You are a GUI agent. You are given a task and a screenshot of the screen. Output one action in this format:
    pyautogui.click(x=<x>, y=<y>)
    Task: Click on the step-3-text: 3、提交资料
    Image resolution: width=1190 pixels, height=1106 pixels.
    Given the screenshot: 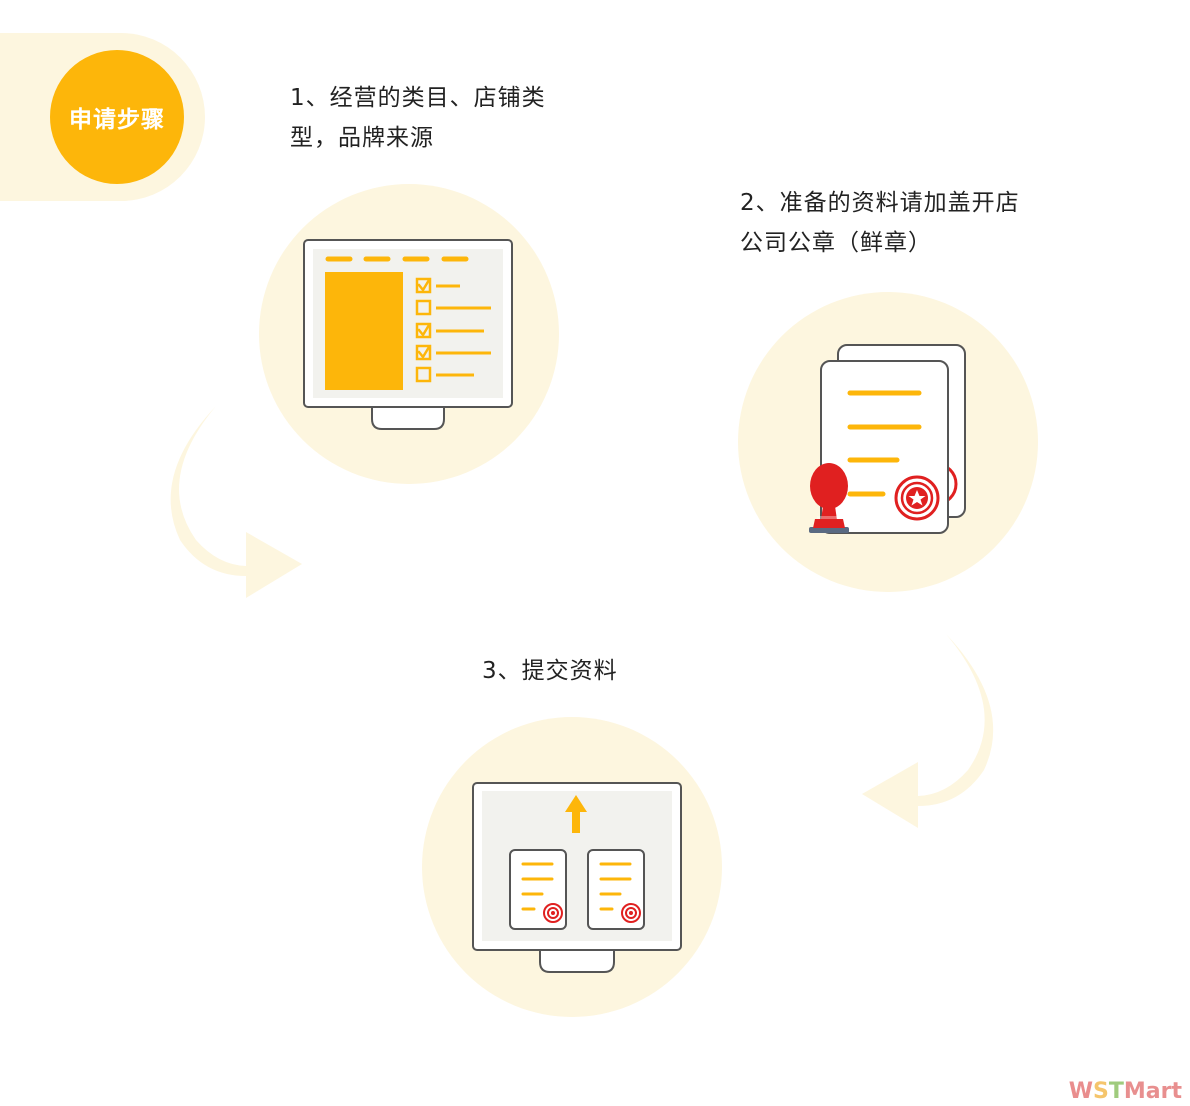 What is the action you would take?
    pyautogui.click(x=550, y=671)
    